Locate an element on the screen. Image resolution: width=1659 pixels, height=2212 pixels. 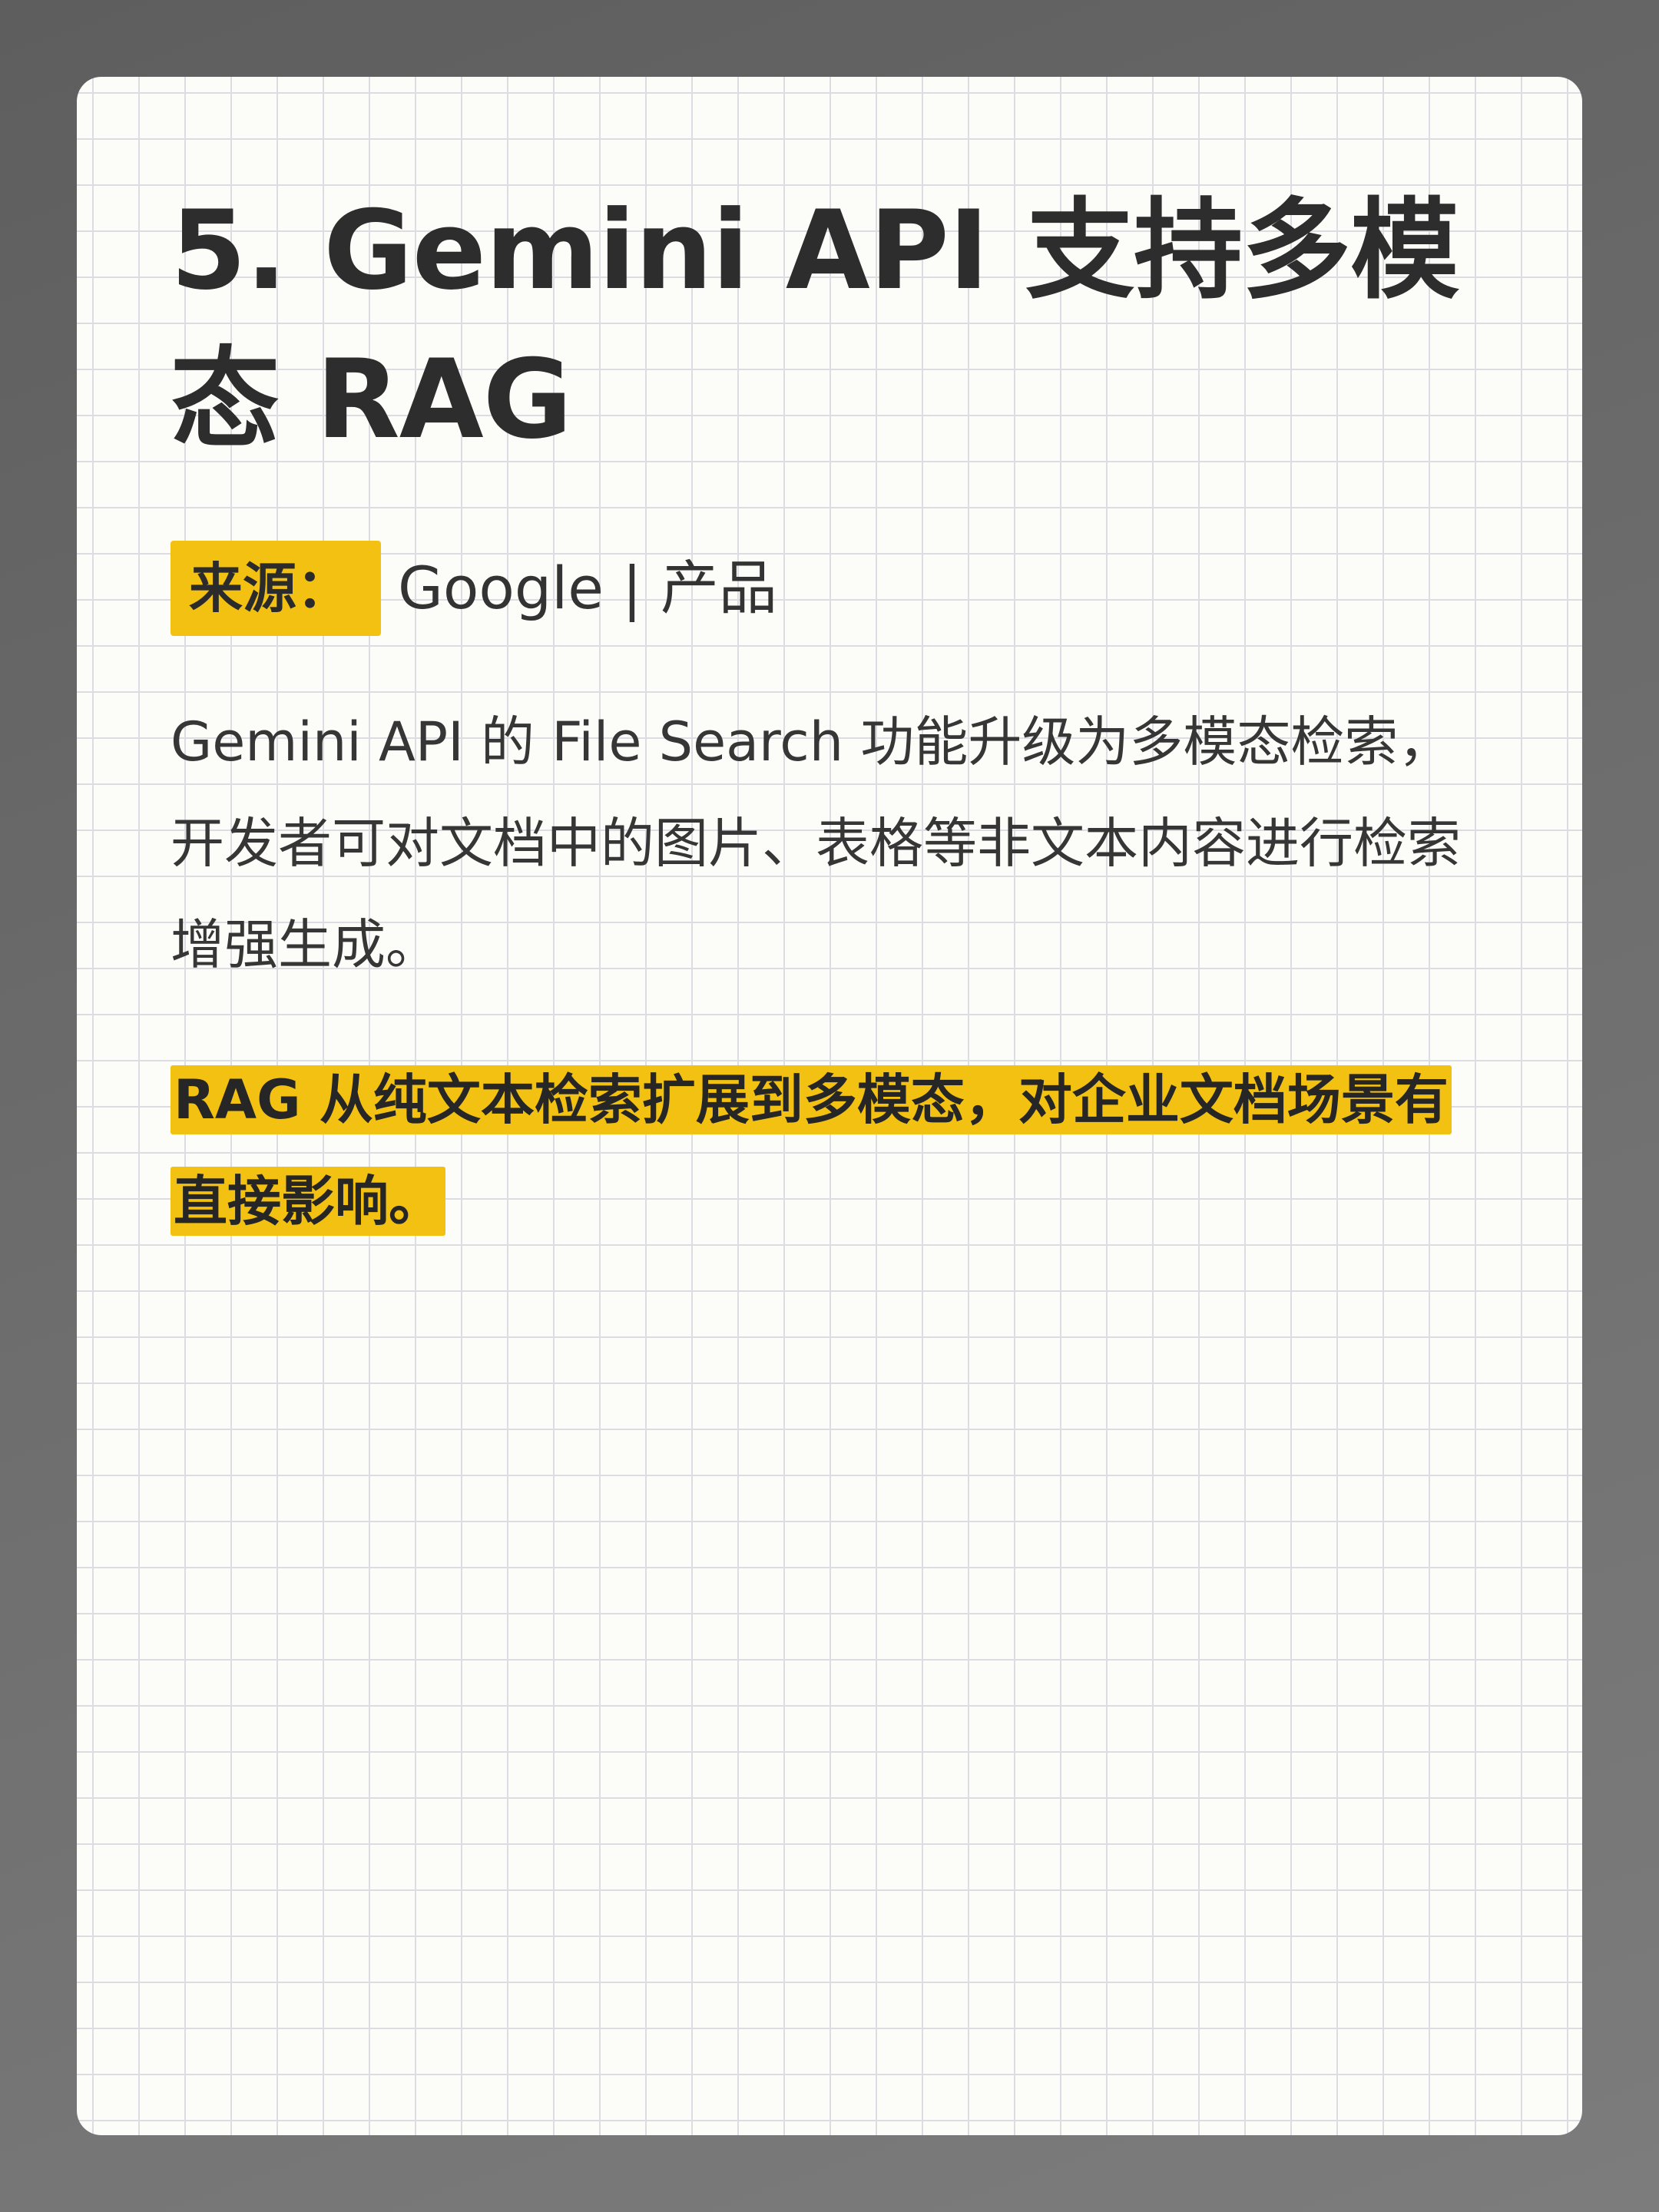
highlight-box: RAG 从纯文本检索扩展到多模态，对企业文档场景有直接影响。 is located at coordinates (829, 1151).